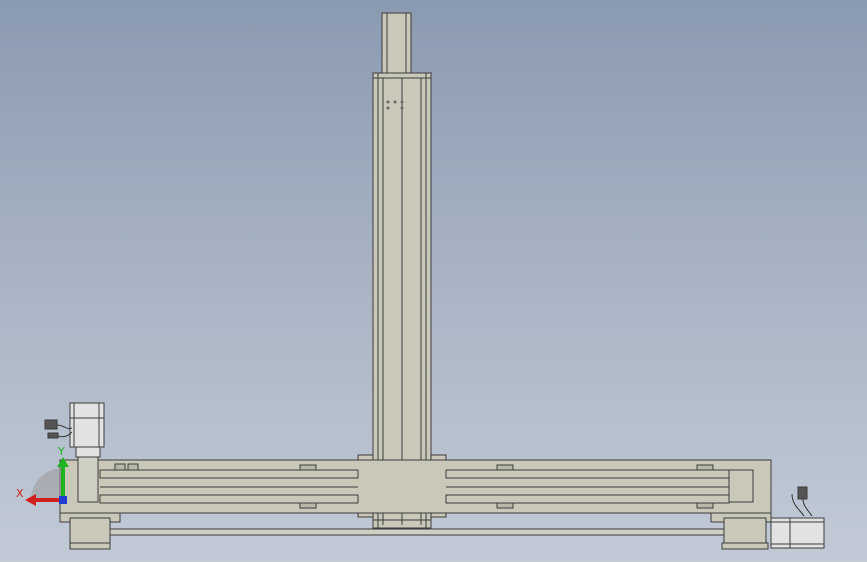 The image size is (867, 562). What do you see at coordinates (61, 451) in the screenshot?
I see `triad-y-label: Y` at bounding box center [61, 451].